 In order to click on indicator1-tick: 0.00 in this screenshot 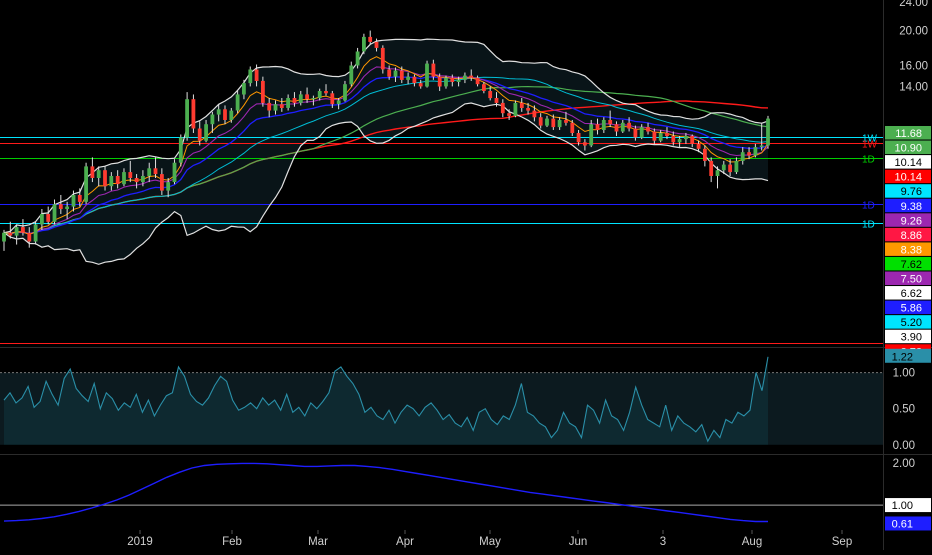, I will do `click(904, 446)`.